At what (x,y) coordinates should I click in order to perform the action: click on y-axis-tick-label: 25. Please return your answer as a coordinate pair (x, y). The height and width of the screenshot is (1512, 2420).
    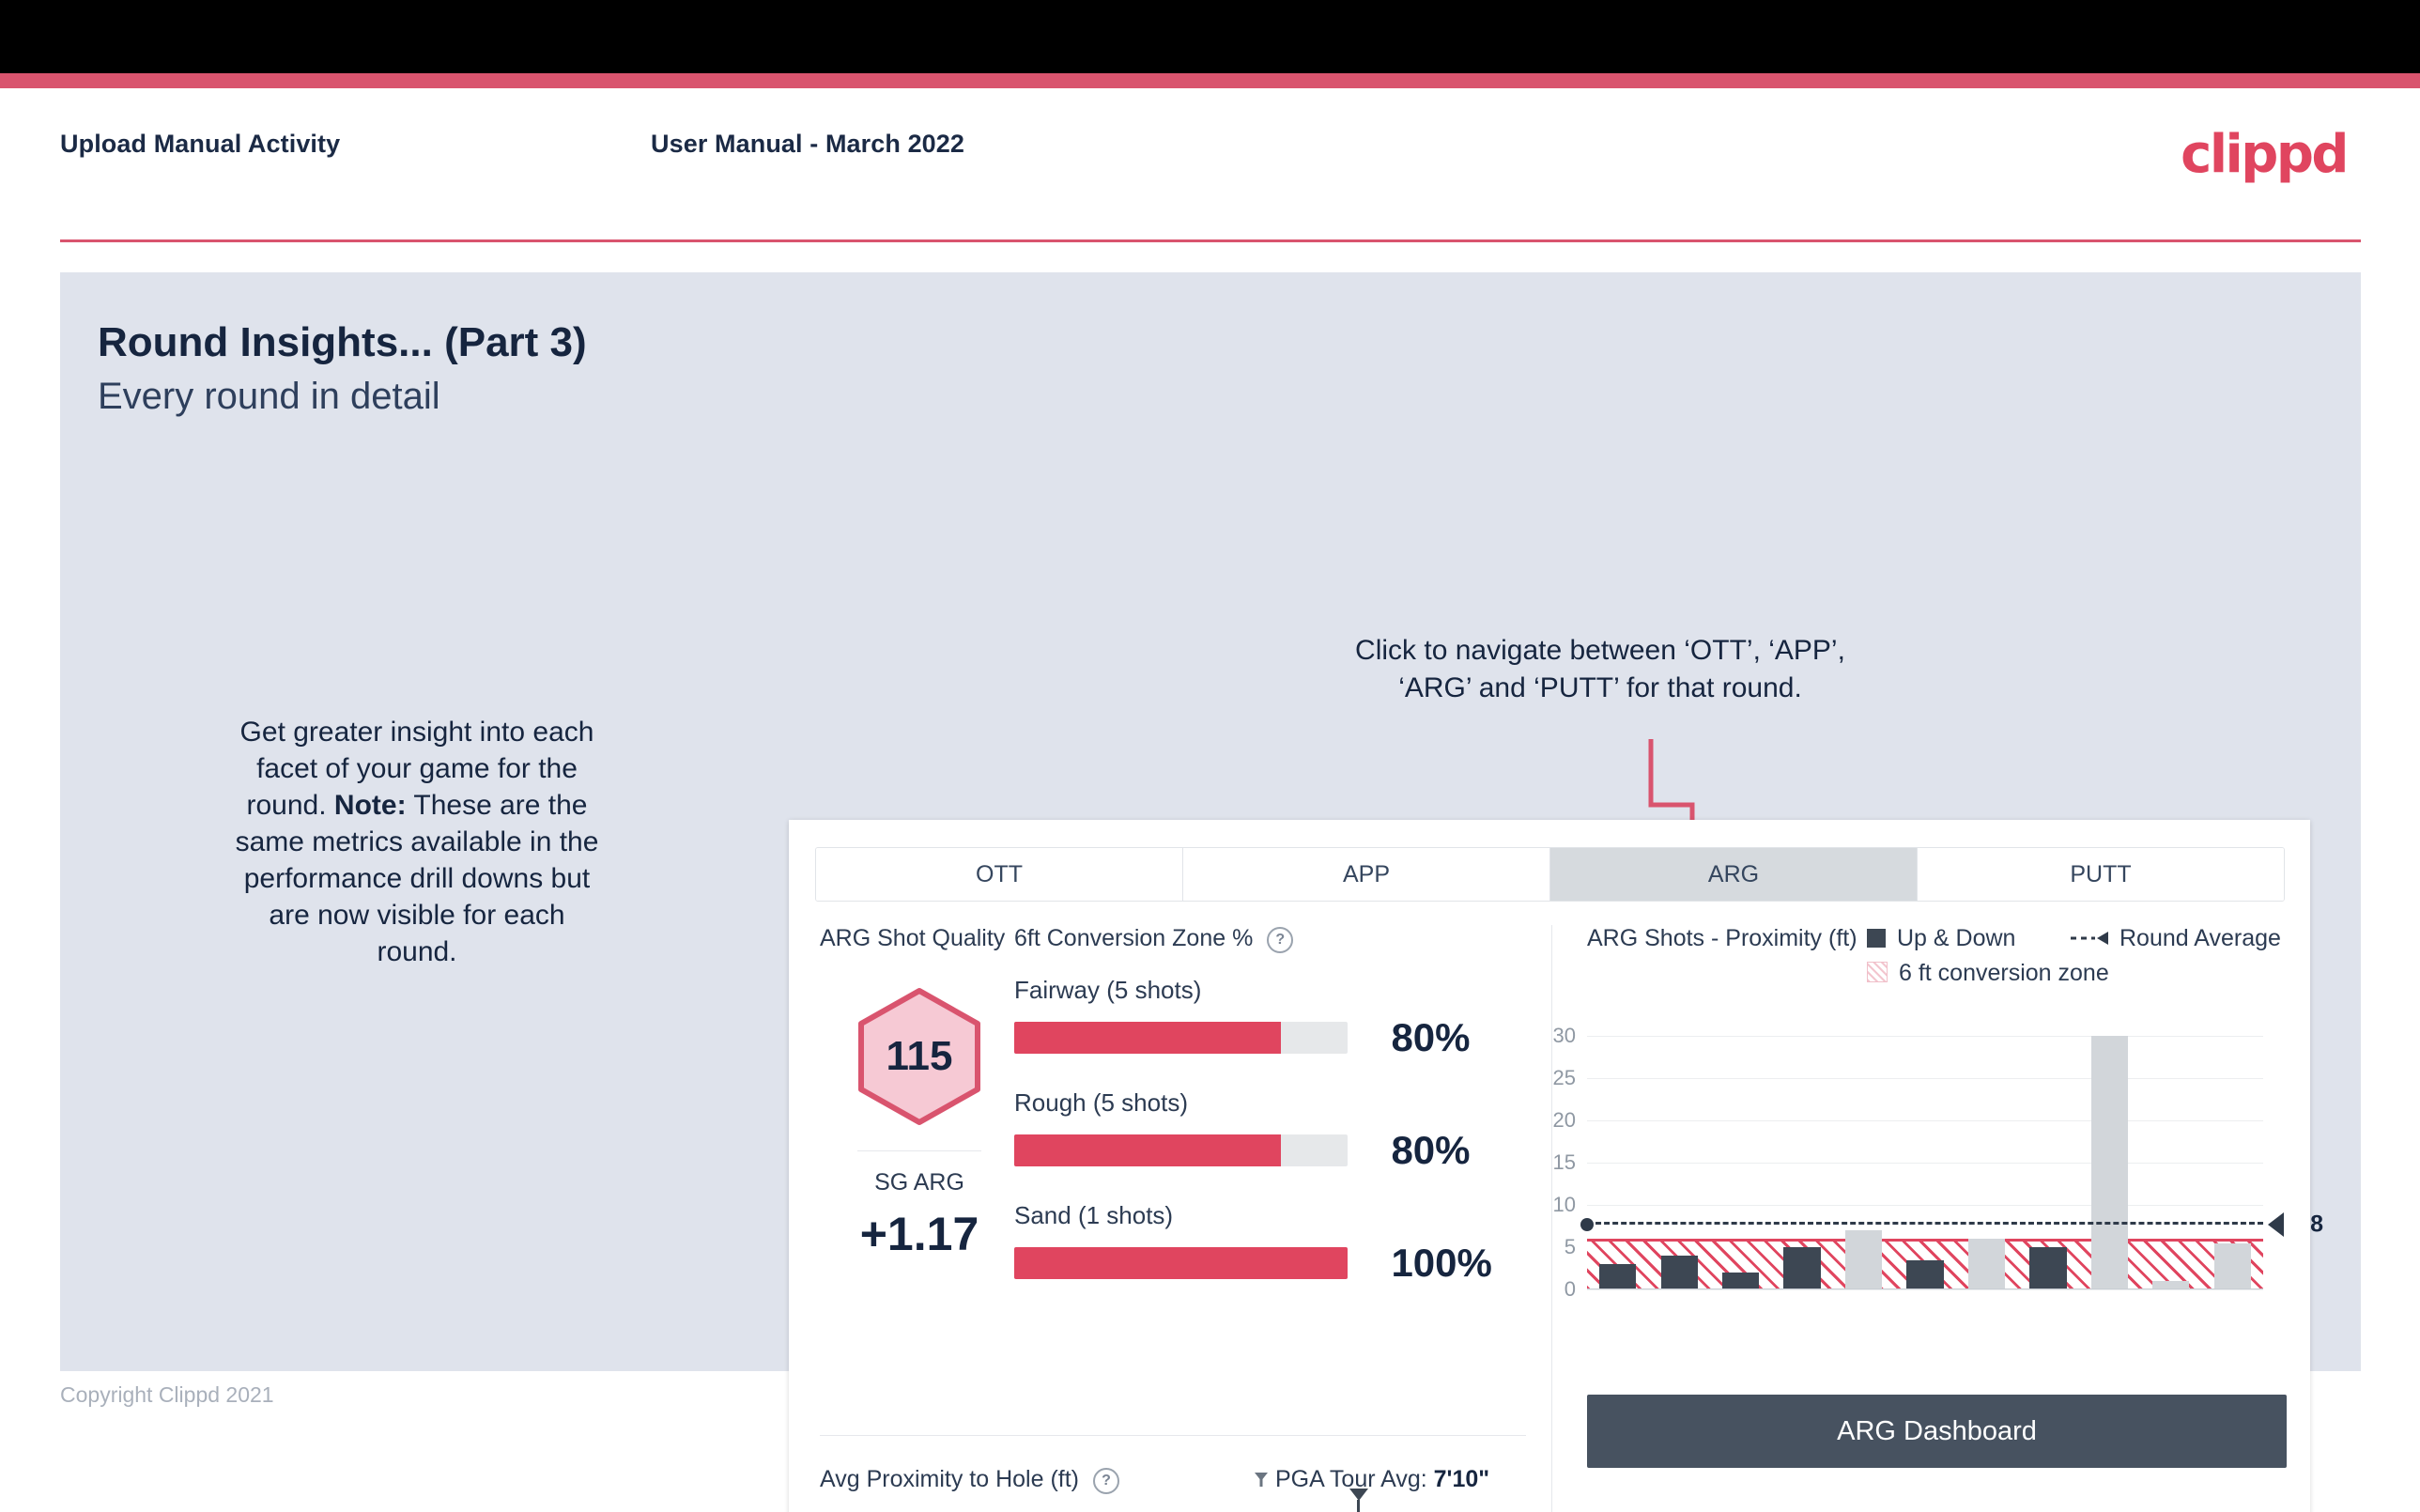
    Looking at the image, I should click on (1564, 1077).